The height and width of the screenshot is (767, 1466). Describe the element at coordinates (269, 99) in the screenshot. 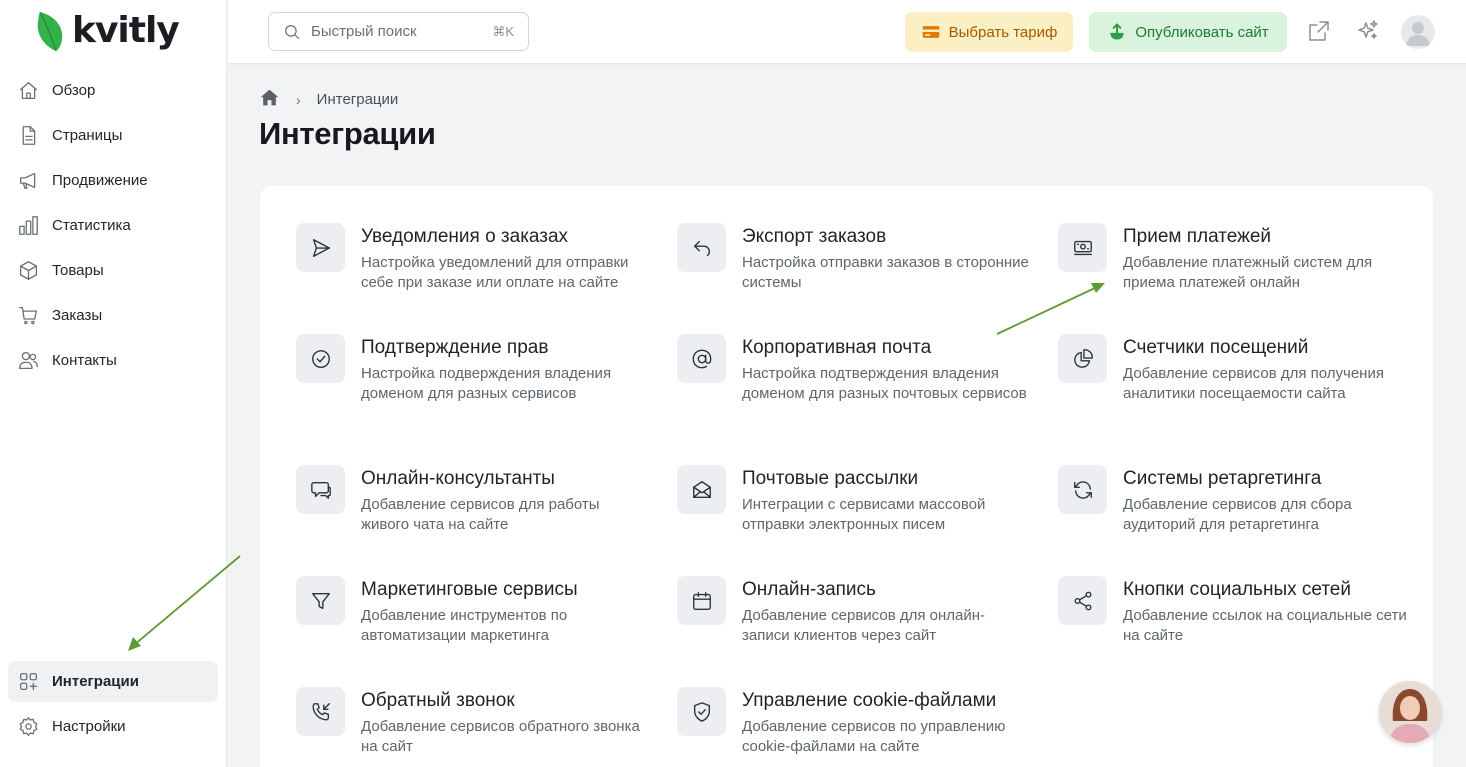

I see `home-breadcrumb-icon` at that location.